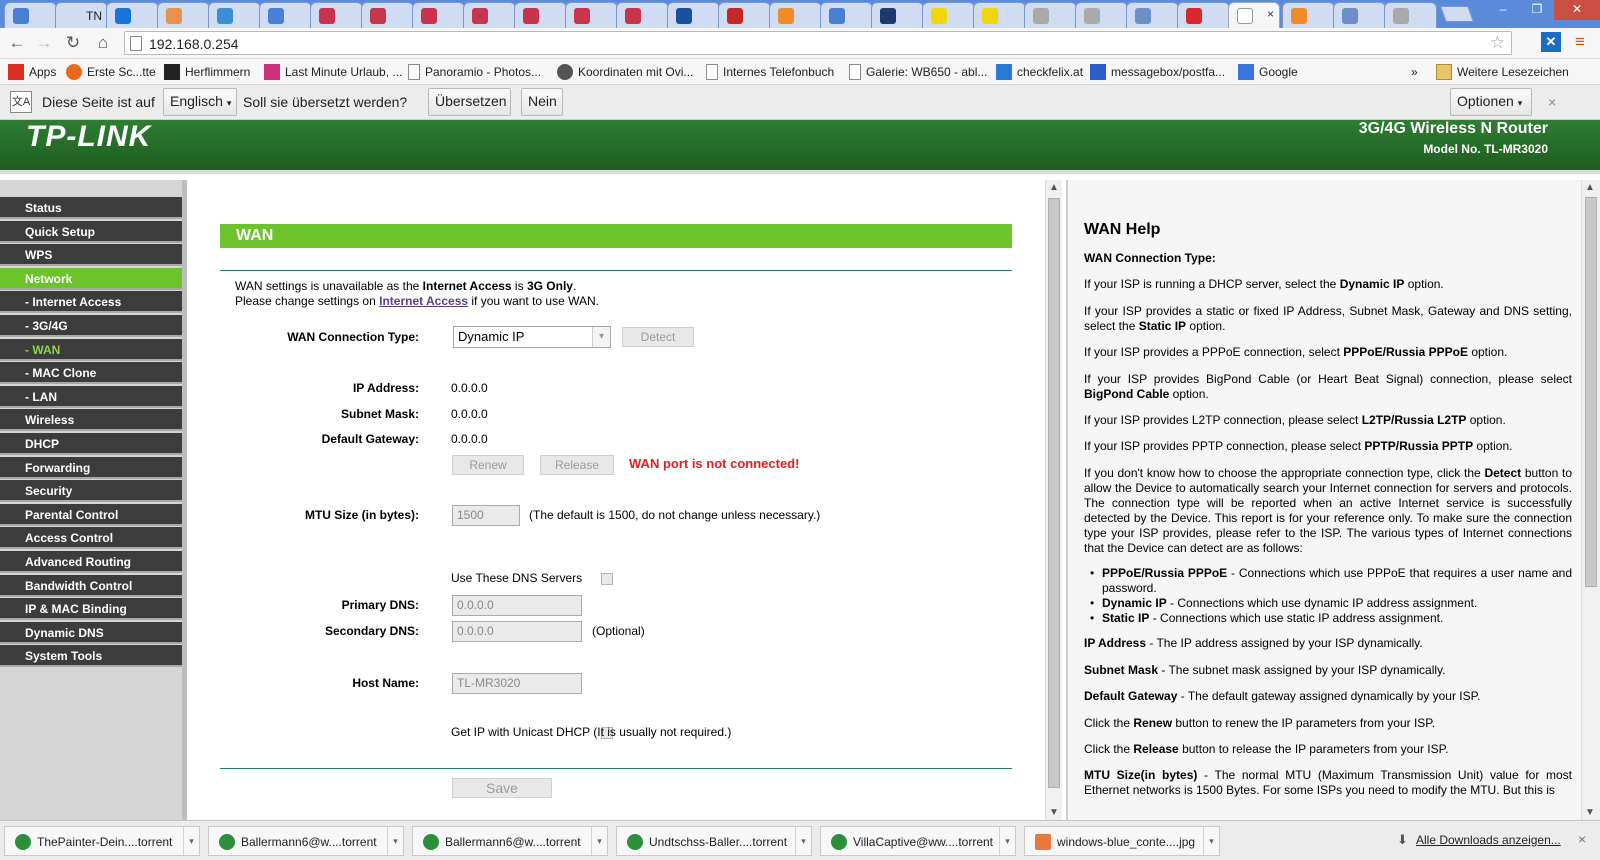  What do you see at coordinates (111, 72) in the screenshot?
I see `bookmark-item: Erste Sc...tte` at bounding box center [111, 72].